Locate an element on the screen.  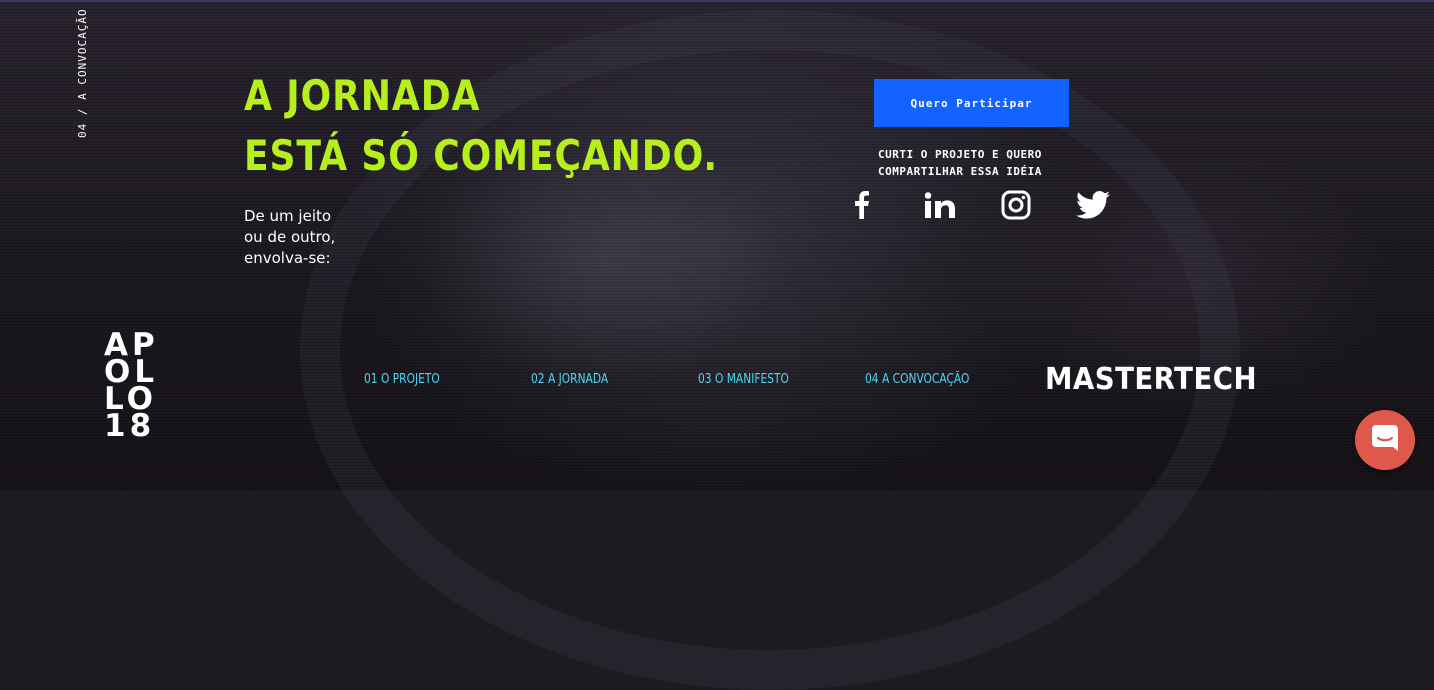
logo-line-4: 18 is located at coordinates (130, 426).